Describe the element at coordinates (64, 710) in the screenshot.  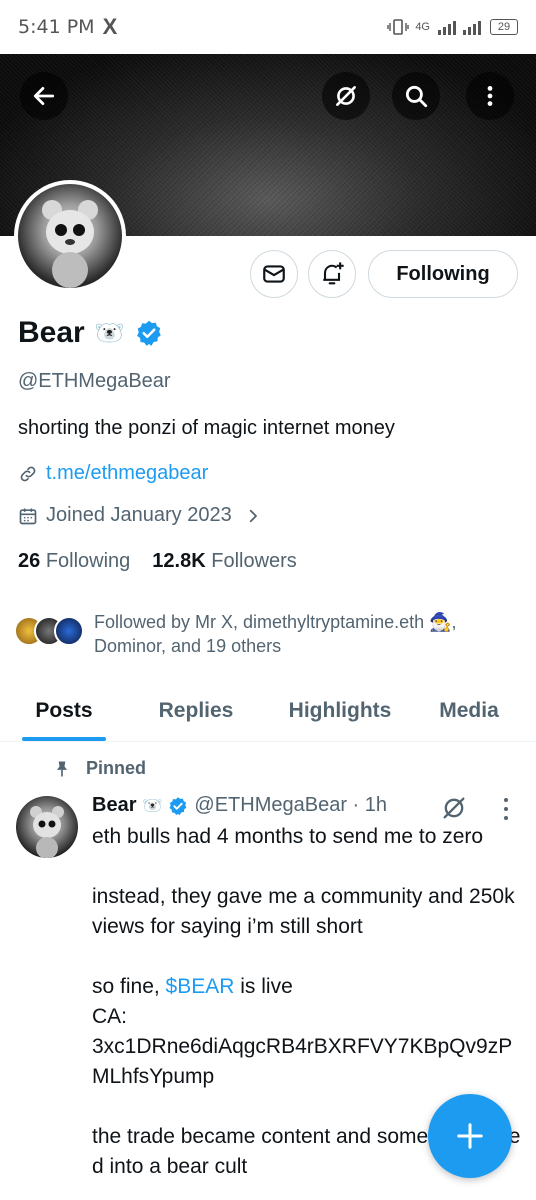
I see `tab-posts: Posts` at that location.